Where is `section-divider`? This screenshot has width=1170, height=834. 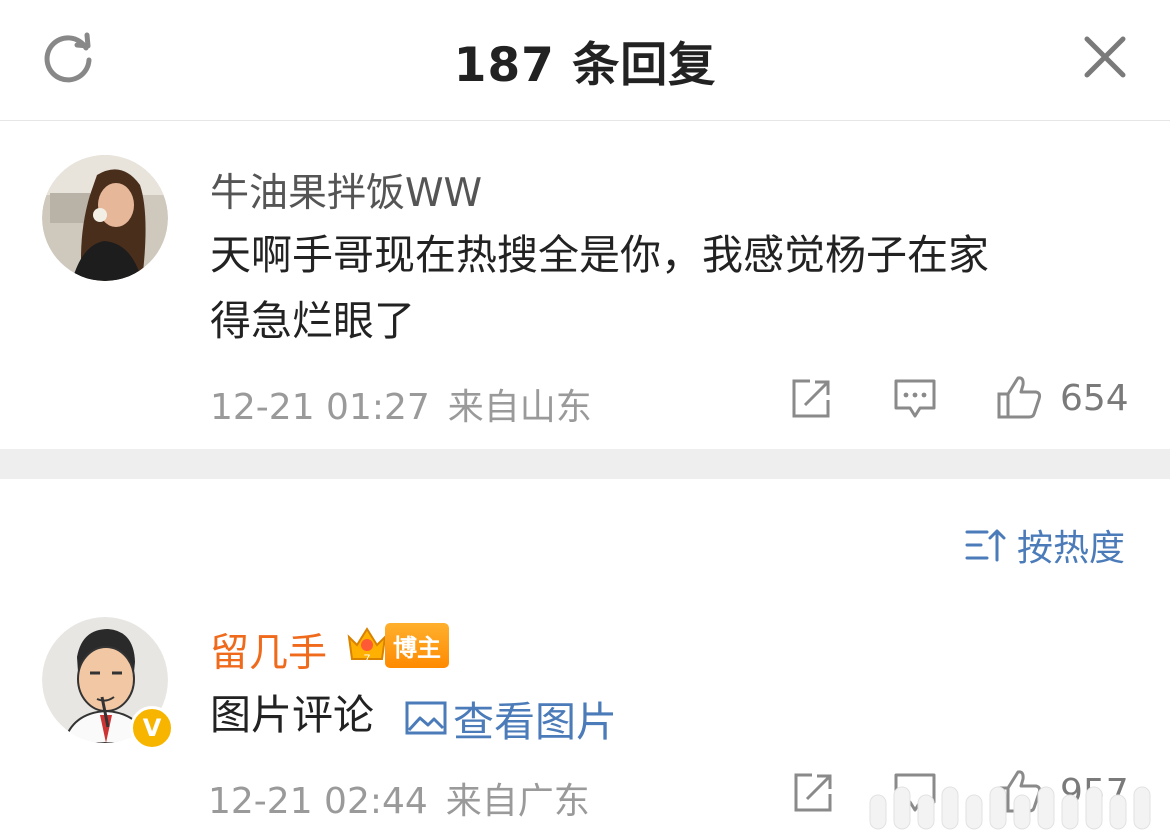 section-divider is located at coordinates (585, 464).